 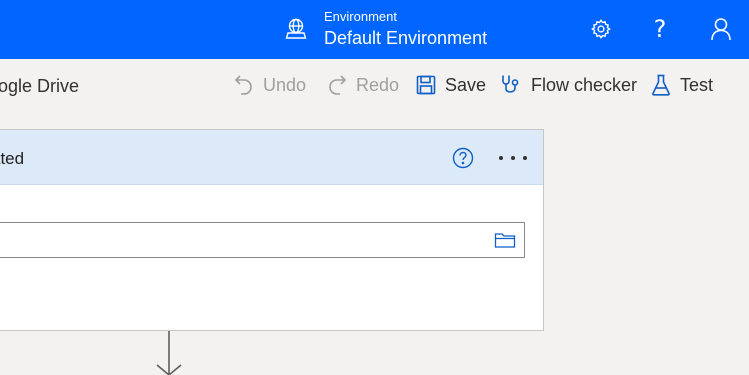 What do you see at coordinates (584, 84) in the screenshot?
I see `flow-checker-label: Flow checker` at bounding box center [584, 84].